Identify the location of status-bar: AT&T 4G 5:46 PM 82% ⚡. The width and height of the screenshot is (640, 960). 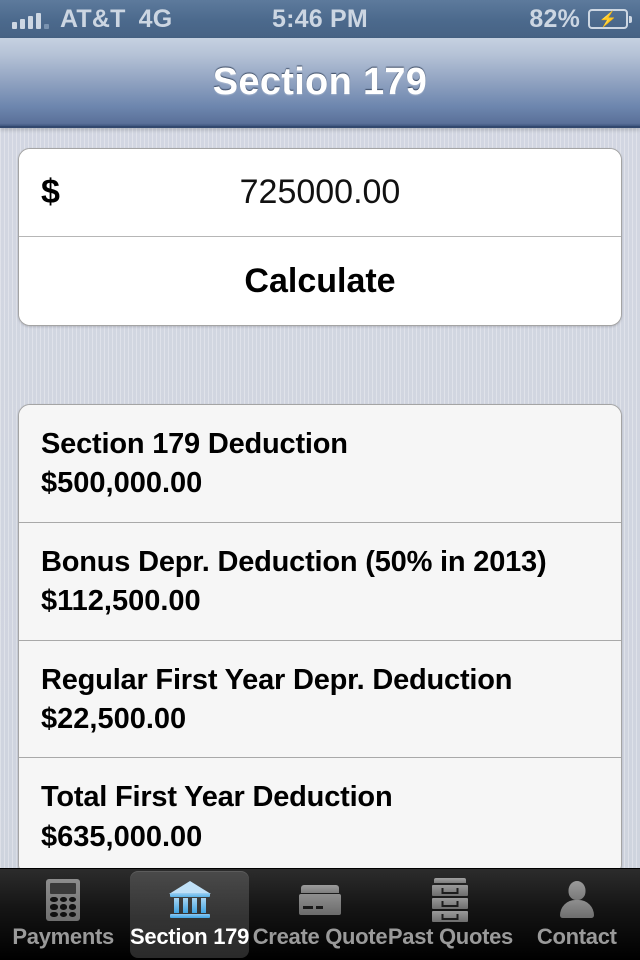
(320, 19).